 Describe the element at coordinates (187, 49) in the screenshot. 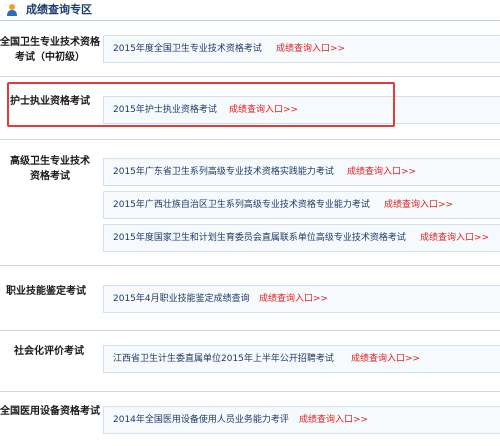

I see `exam-name: 2015年度全国卫生专业技术资格考试` at that location.